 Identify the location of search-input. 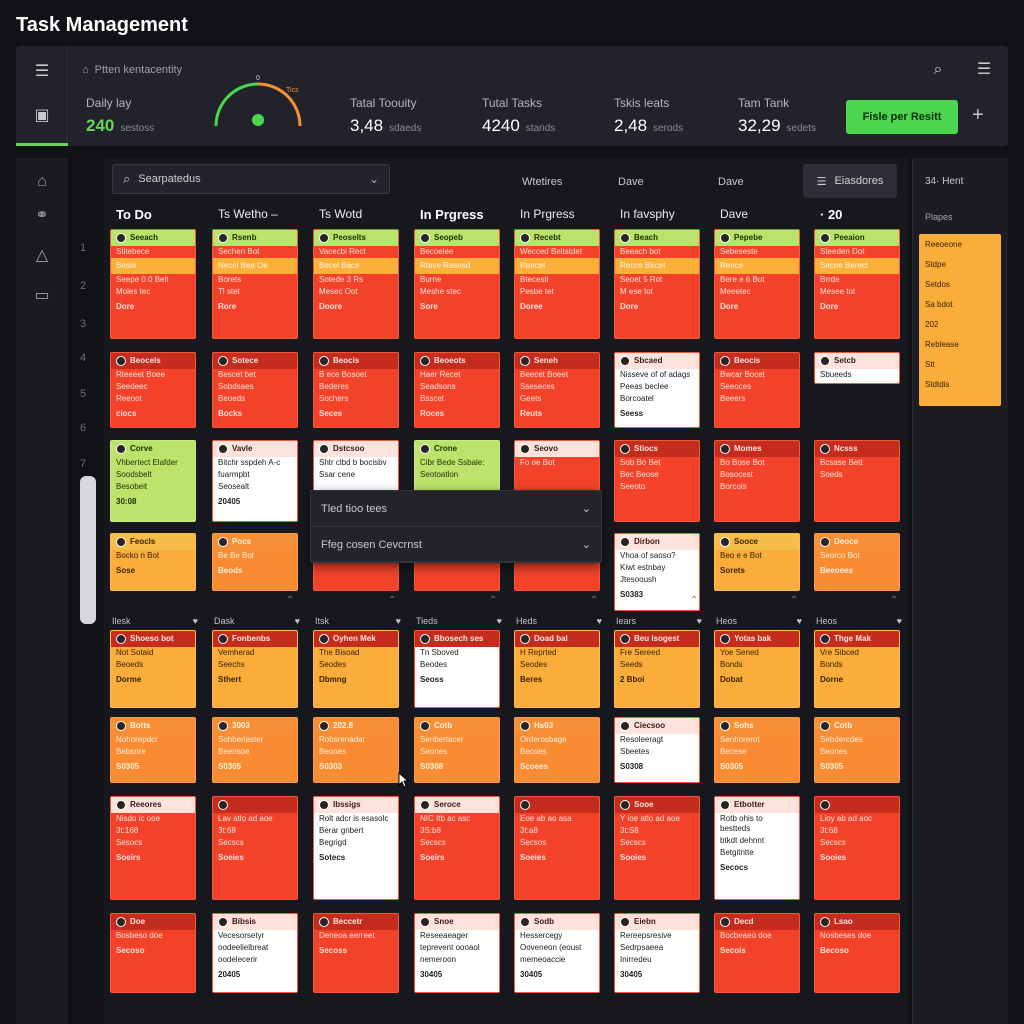
(249, 179).